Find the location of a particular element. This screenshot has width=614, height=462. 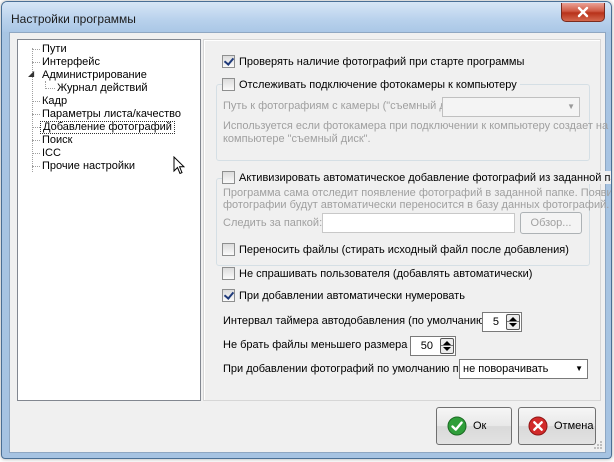

track-camera-checkbox is located at coordinates (228, 84).